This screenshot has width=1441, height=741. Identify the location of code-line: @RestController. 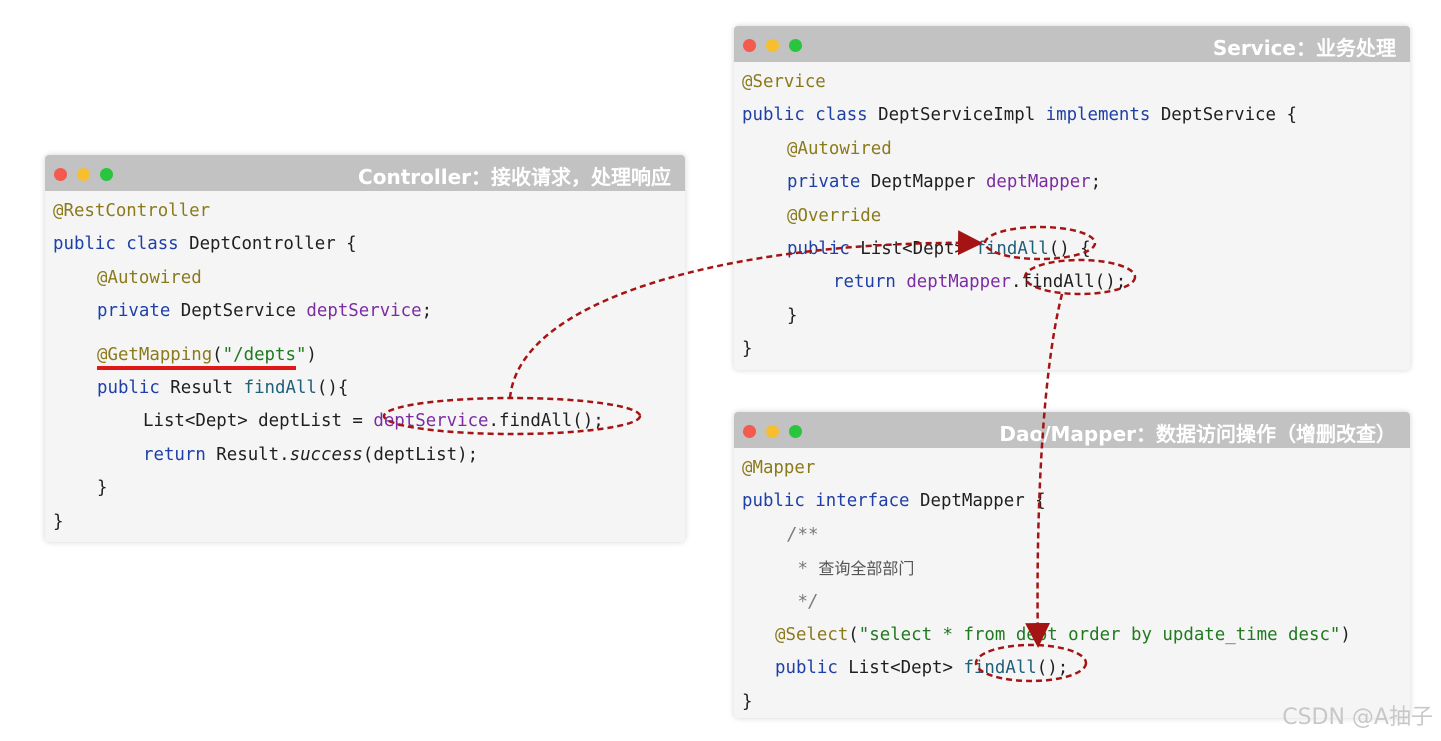
(369, 211).